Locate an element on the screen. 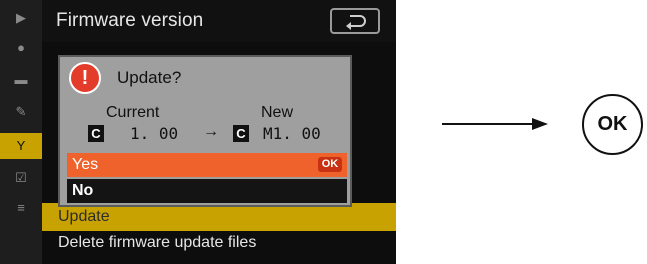 The height and width of the screenshot is (264, 647). current-label: Current is located at coordinates (133, 112).